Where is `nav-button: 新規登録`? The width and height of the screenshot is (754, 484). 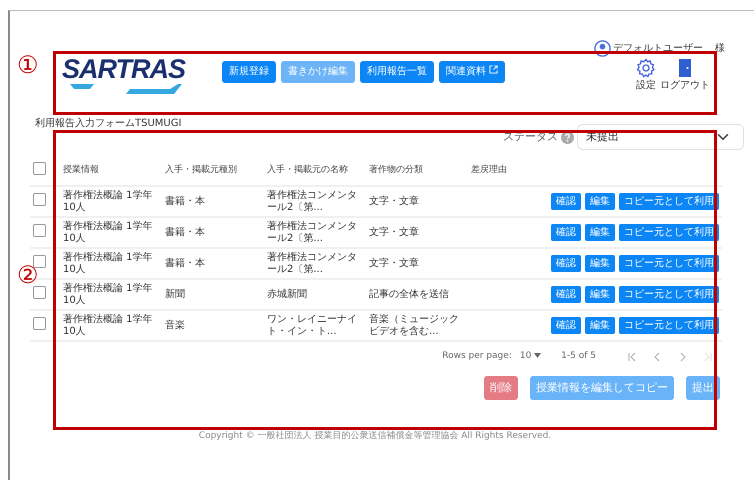 nav-button: 新規登録 is located at coordinates (249, 72).